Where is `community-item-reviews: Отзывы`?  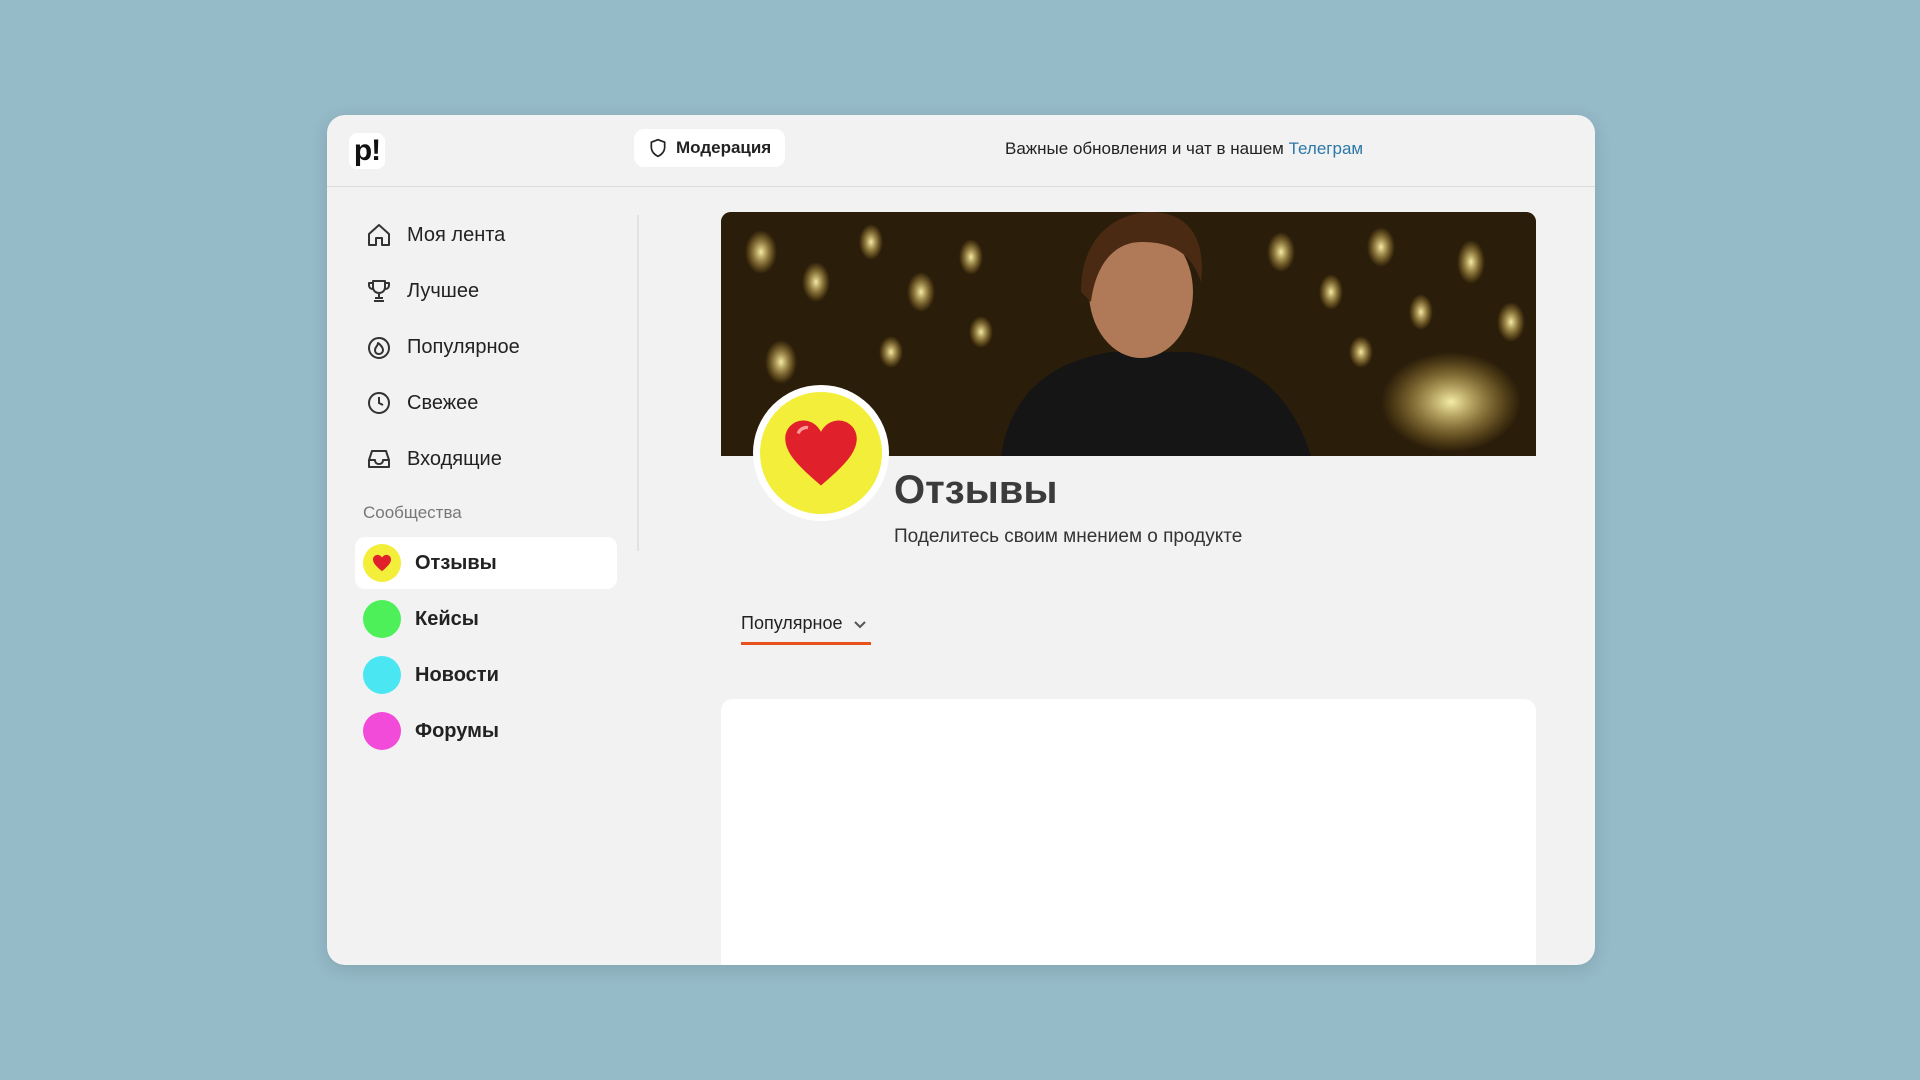 community-item-reviews: Отзывы is located at coordinates (486, 563).